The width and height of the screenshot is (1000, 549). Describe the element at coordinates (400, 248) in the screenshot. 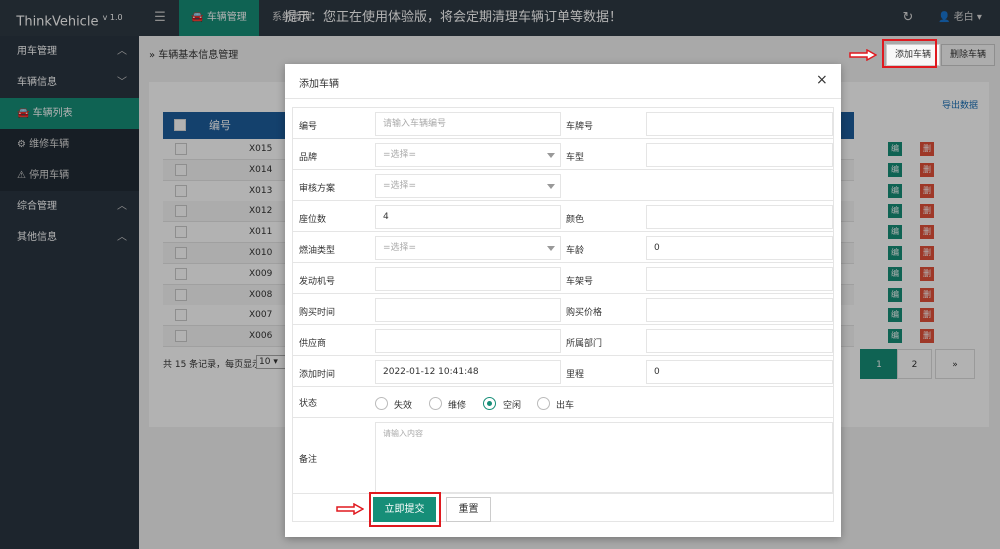

I see `fuel-value: =选择=` at that location.